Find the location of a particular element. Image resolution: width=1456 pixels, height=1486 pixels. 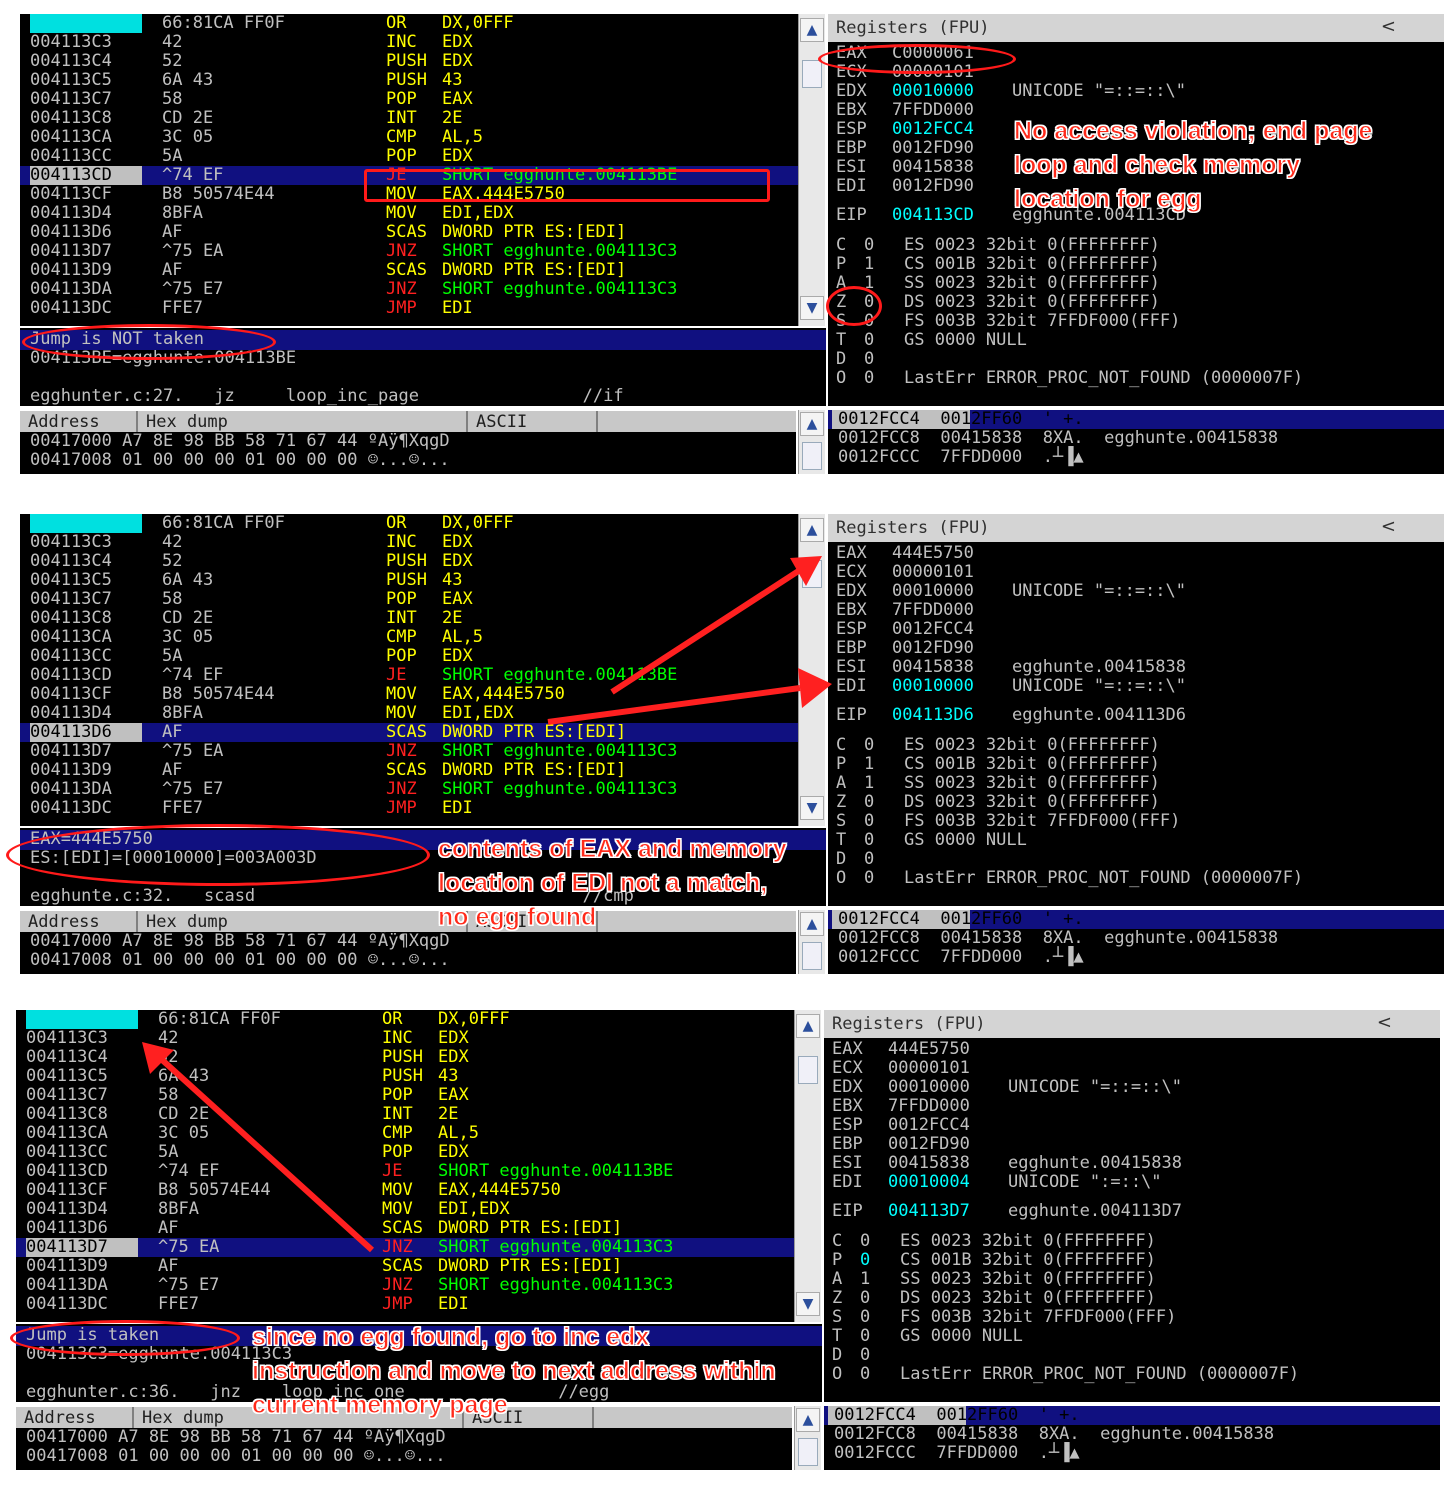

flag-row: A 1 SS 0023 32bit 0(FFFFFFFF) is located at coordinates (994, 1279).